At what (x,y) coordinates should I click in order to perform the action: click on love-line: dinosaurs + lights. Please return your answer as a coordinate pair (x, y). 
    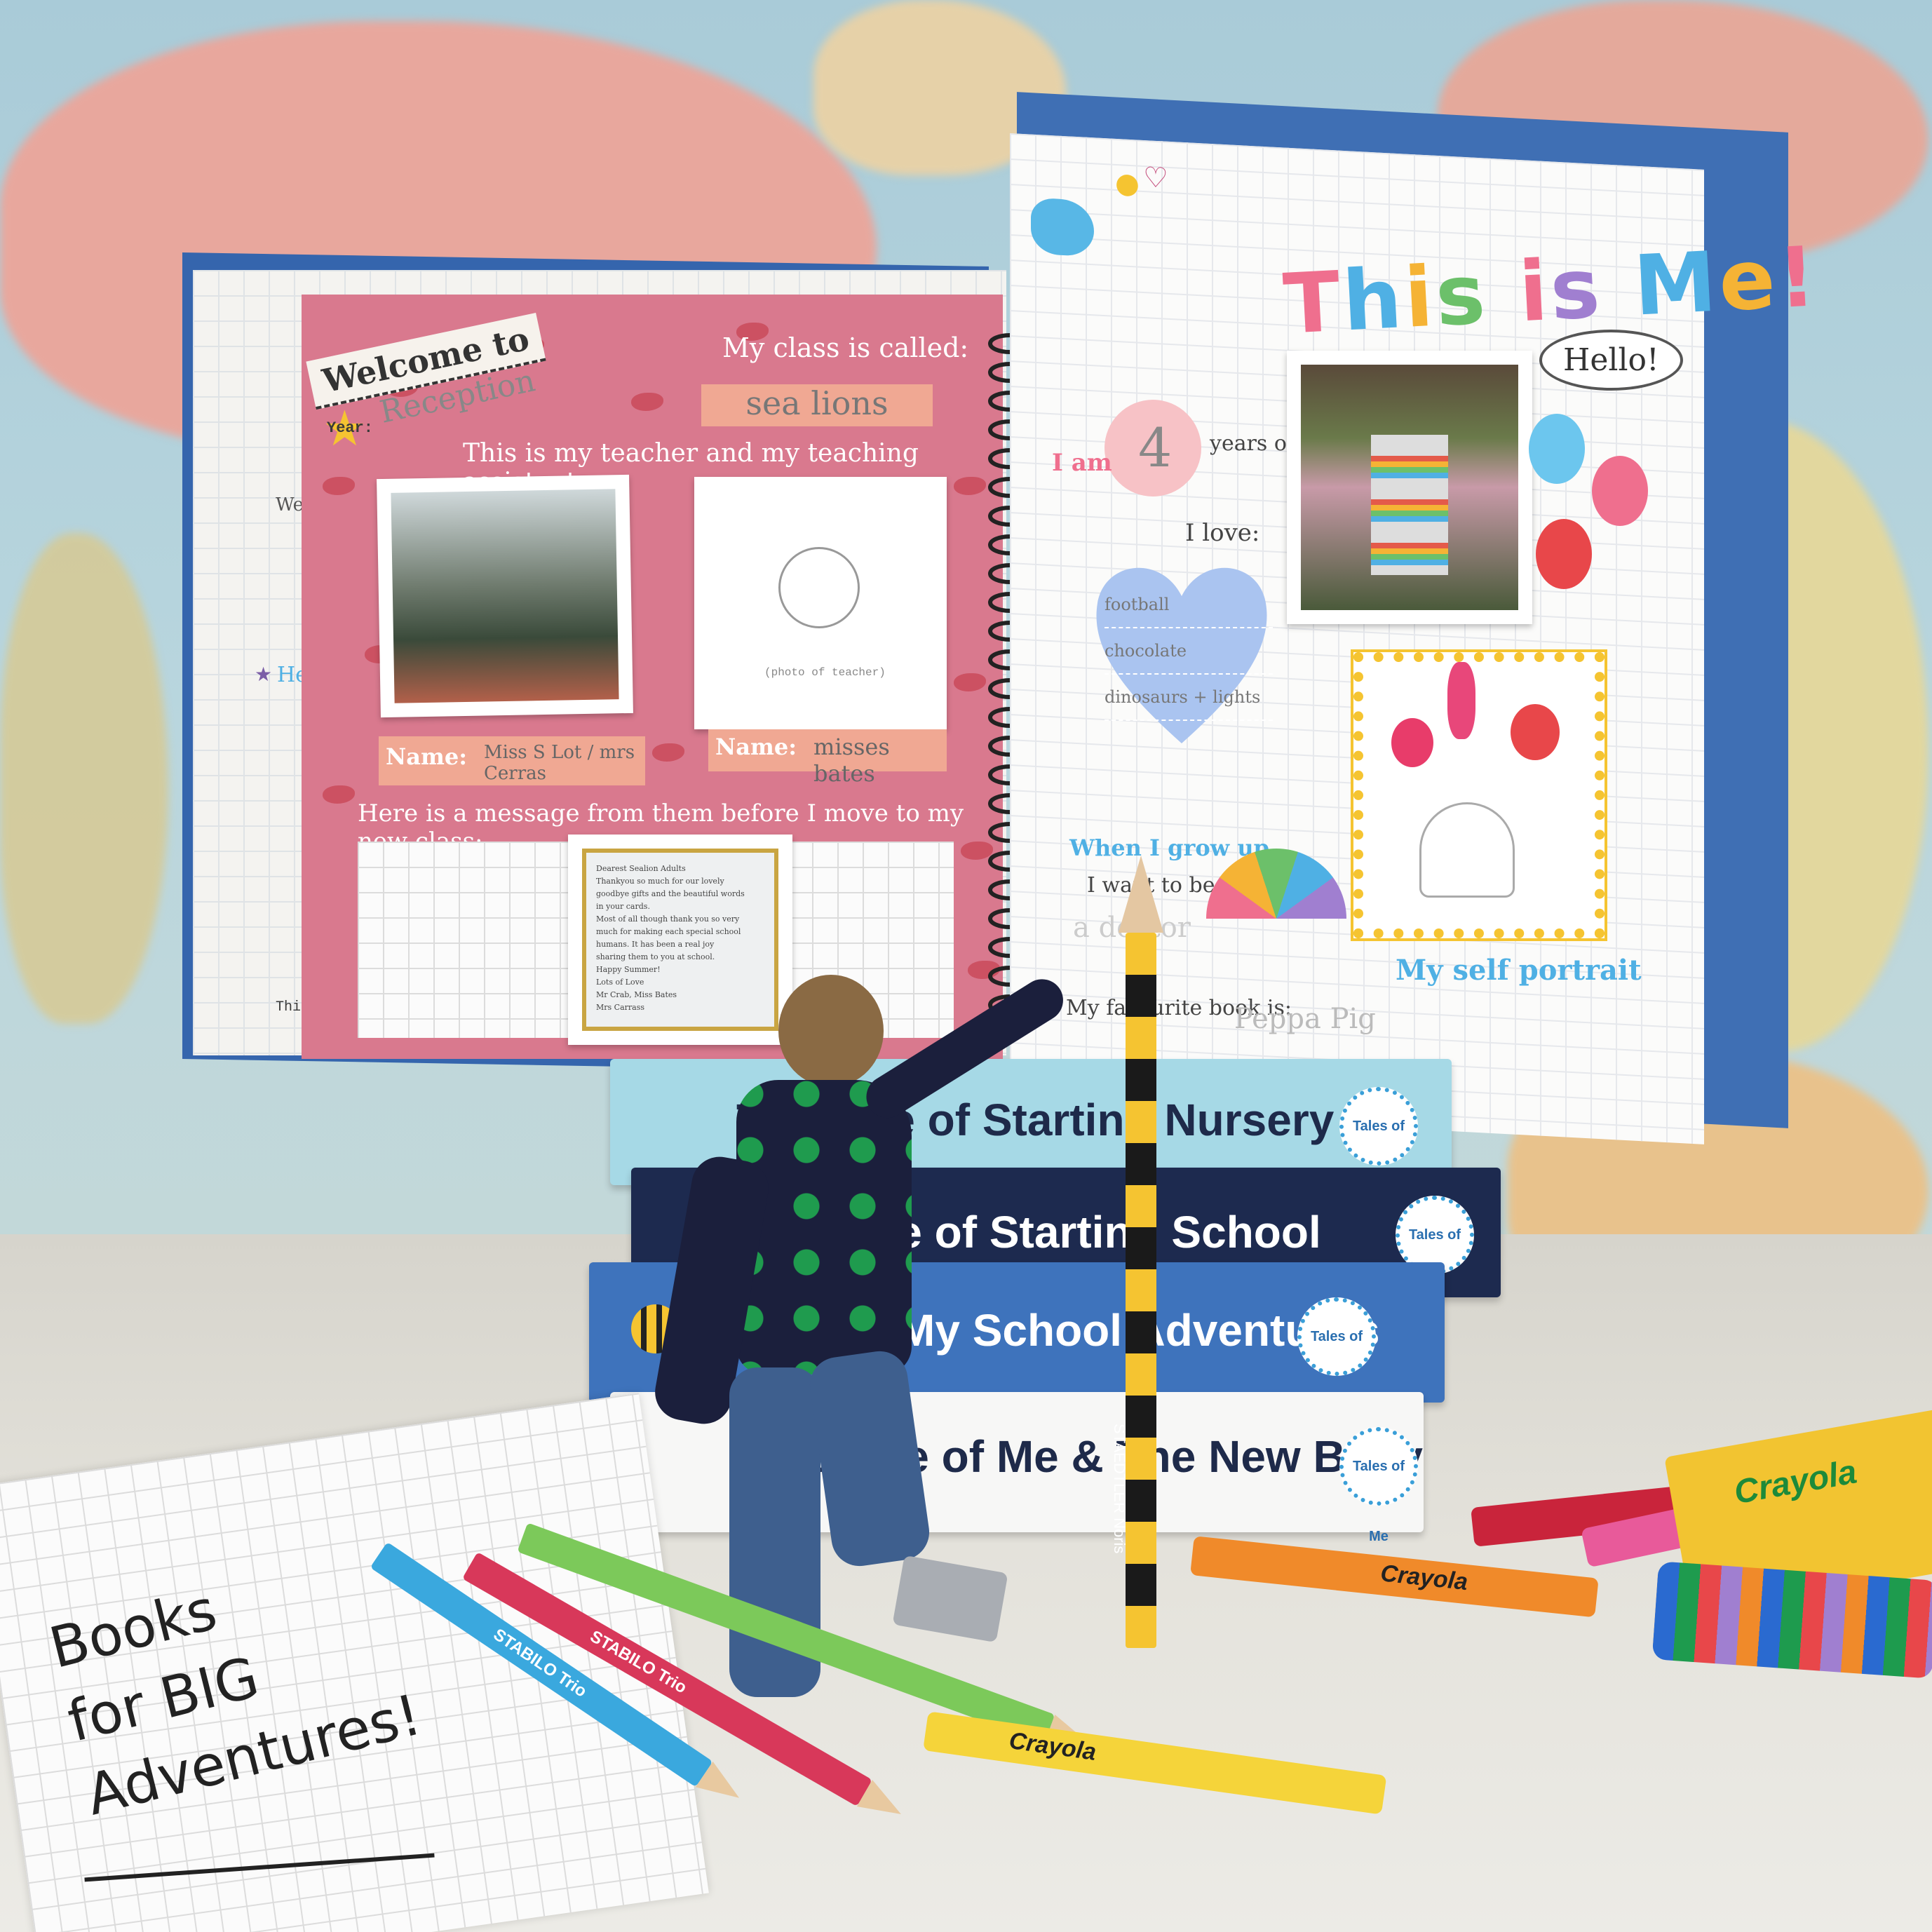
    Looking at the image, I should click on (1189, 698).